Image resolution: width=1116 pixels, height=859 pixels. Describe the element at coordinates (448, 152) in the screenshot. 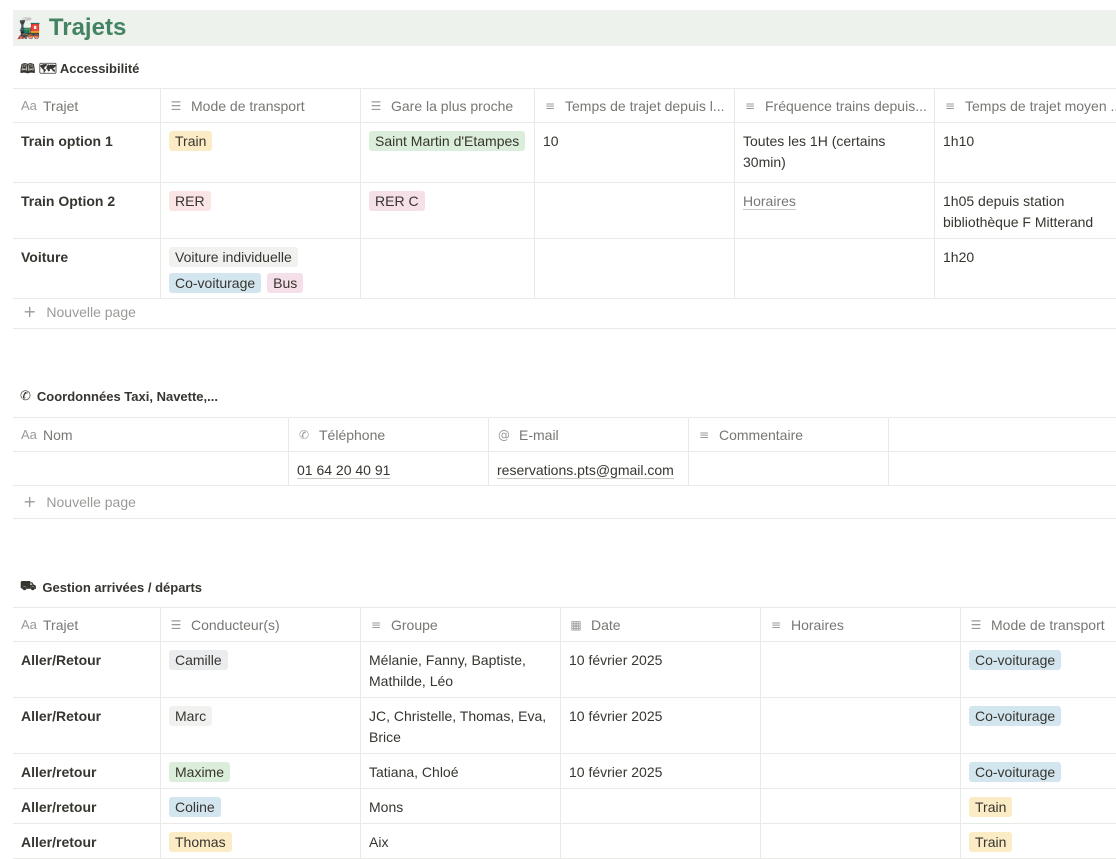

I see `cell-gare: Saint Martin d'Etampes` at that location.